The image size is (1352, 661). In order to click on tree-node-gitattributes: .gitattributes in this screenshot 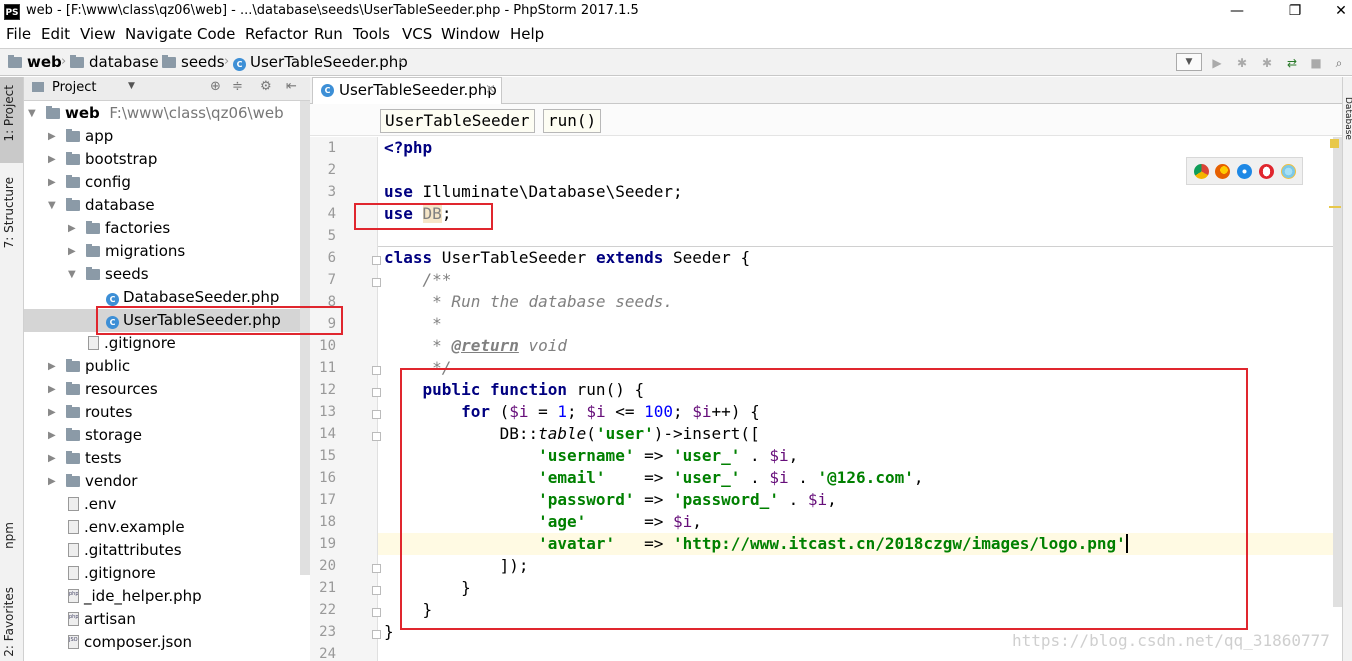, I will do `click(125, 550)`.